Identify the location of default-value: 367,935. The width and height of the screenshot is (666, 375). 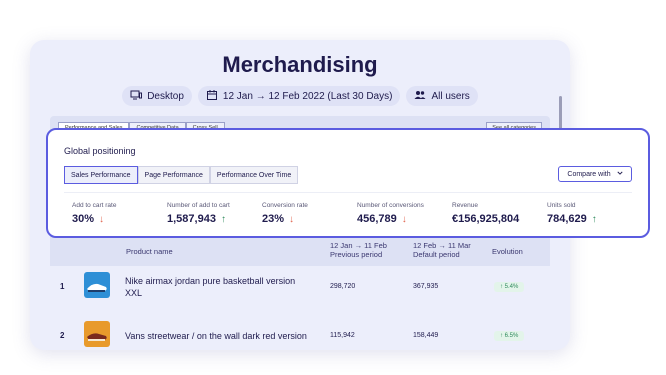
(426, 286).